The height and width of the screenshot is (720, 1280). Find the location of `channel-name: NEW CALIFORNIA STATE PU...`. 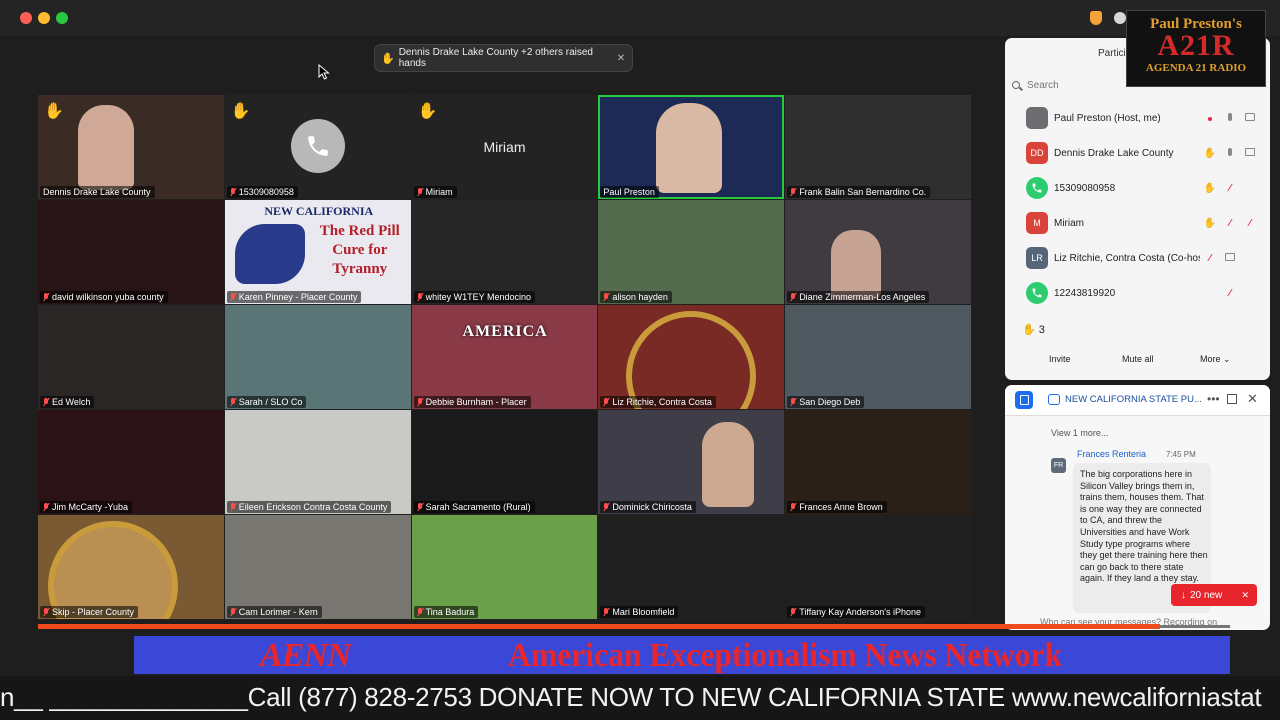

channel-name: NEW CALIFORNIA STATE PU... is located at coordinates (1133, 399).